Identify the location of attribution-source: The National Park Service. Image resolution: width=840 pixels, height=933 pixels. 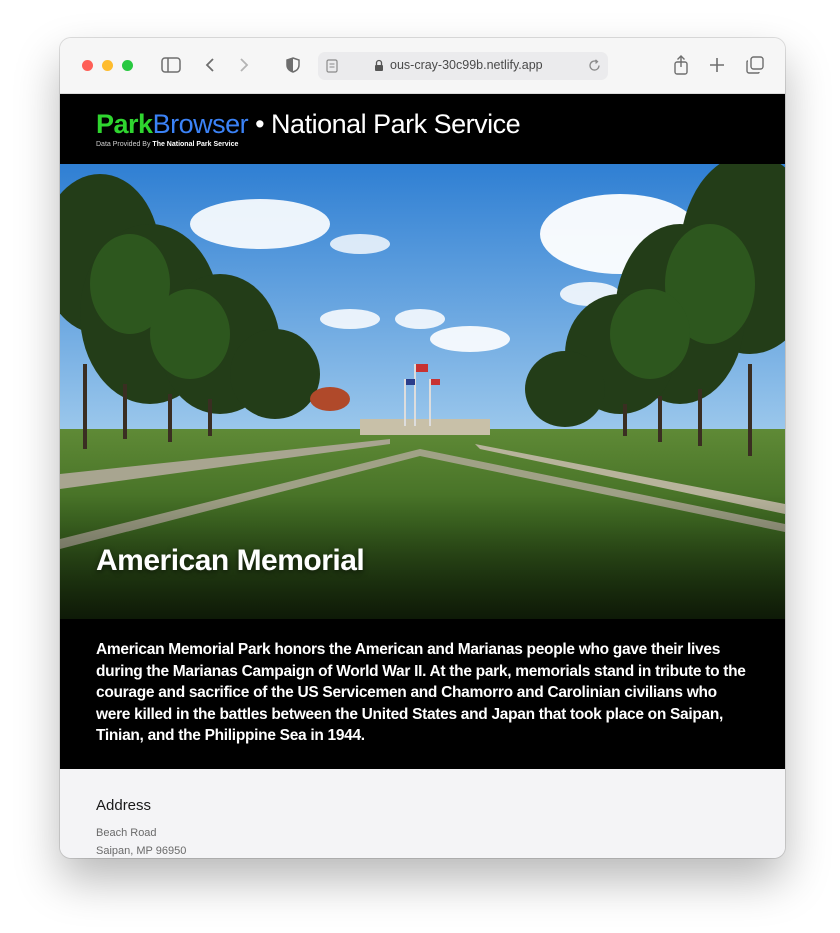
(195, 144).